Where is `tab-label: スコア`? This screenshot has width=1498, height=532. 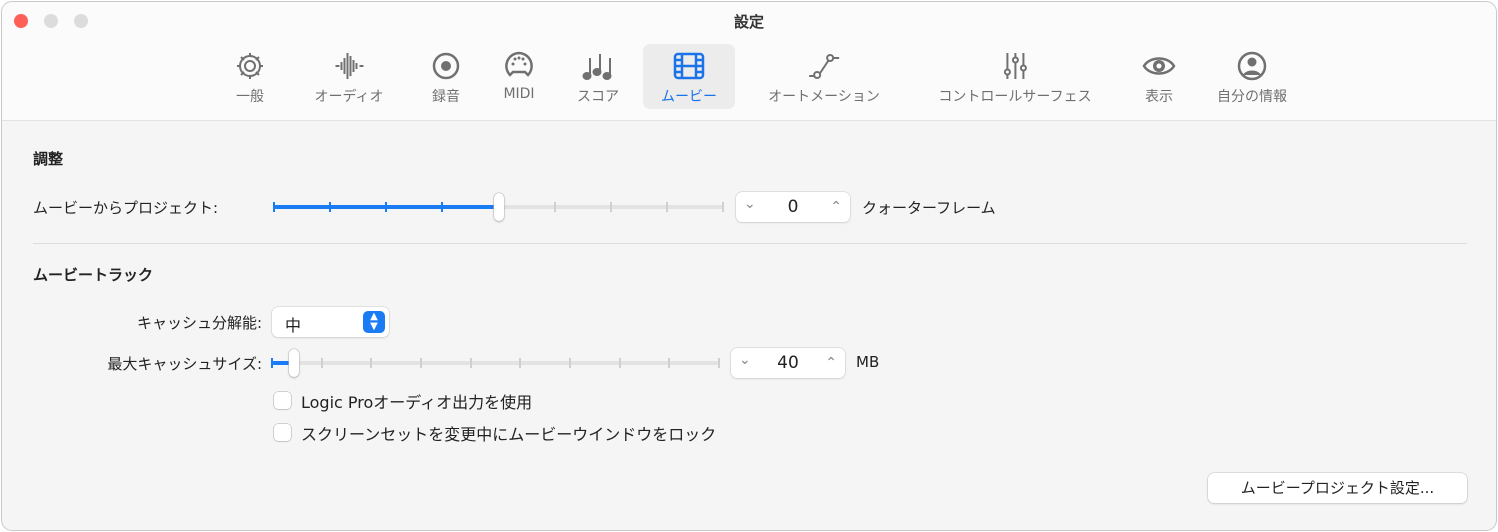
tab-label: スコア is located at coordinates (598, 97).